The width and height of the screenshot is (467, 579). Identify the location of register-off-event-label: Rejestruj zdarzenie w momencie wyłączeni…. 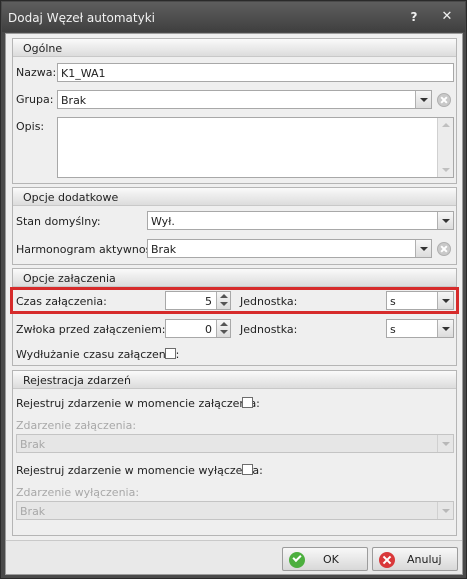
(139, 470).